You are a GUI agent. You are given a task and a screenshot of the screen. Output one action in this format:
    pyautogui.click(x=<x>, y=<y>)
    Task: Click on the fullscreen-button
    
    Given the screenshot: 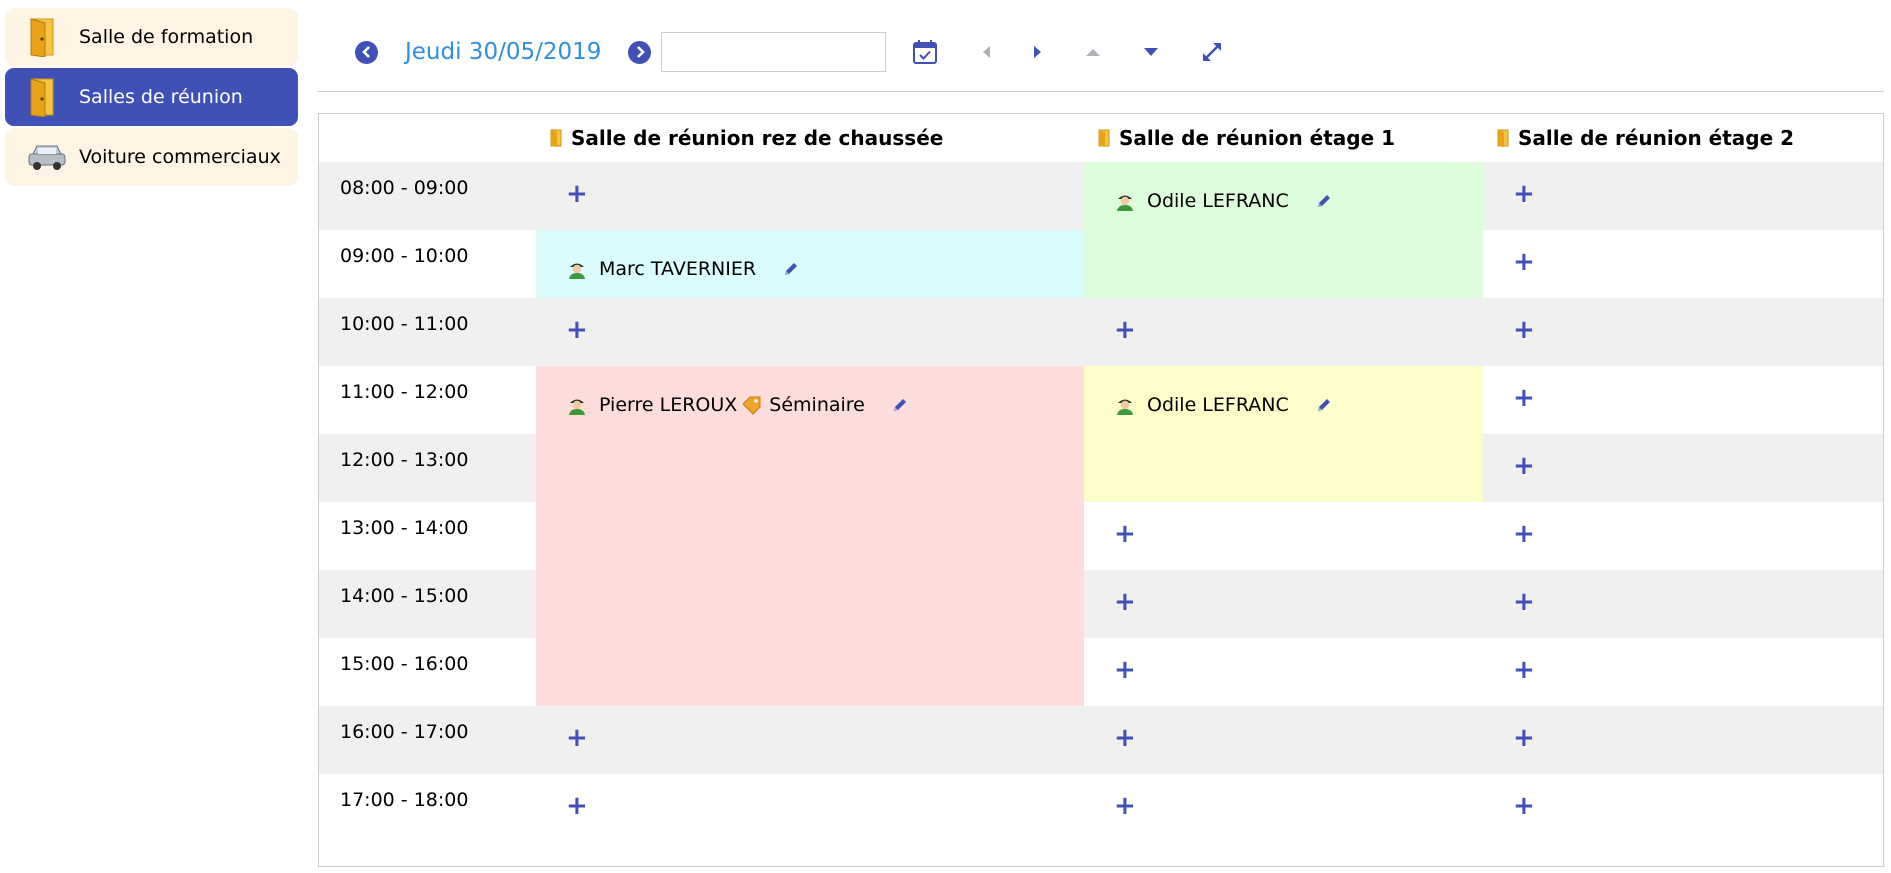 What is the action you would take?
    pyautogui.click(x=1212, y=52)
    